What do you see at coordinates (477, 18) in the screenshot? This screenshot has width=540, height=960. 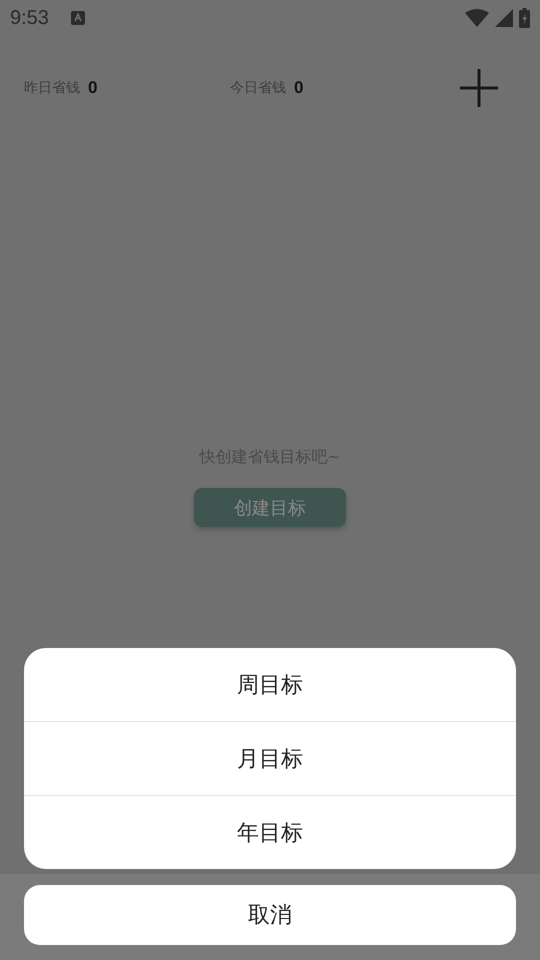 I see `wifi-icon` at bounding box center [477, 18].